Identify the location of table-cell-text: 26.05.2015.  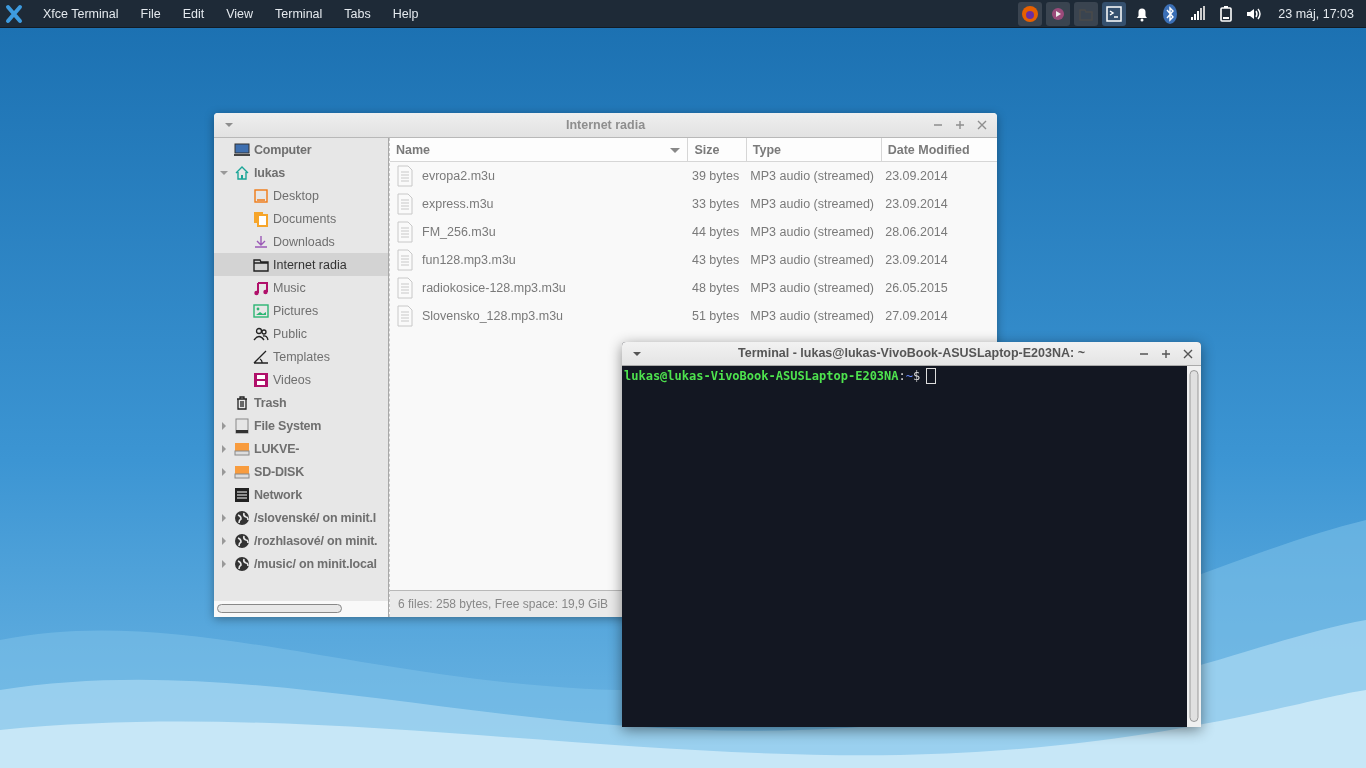
(916, 288).